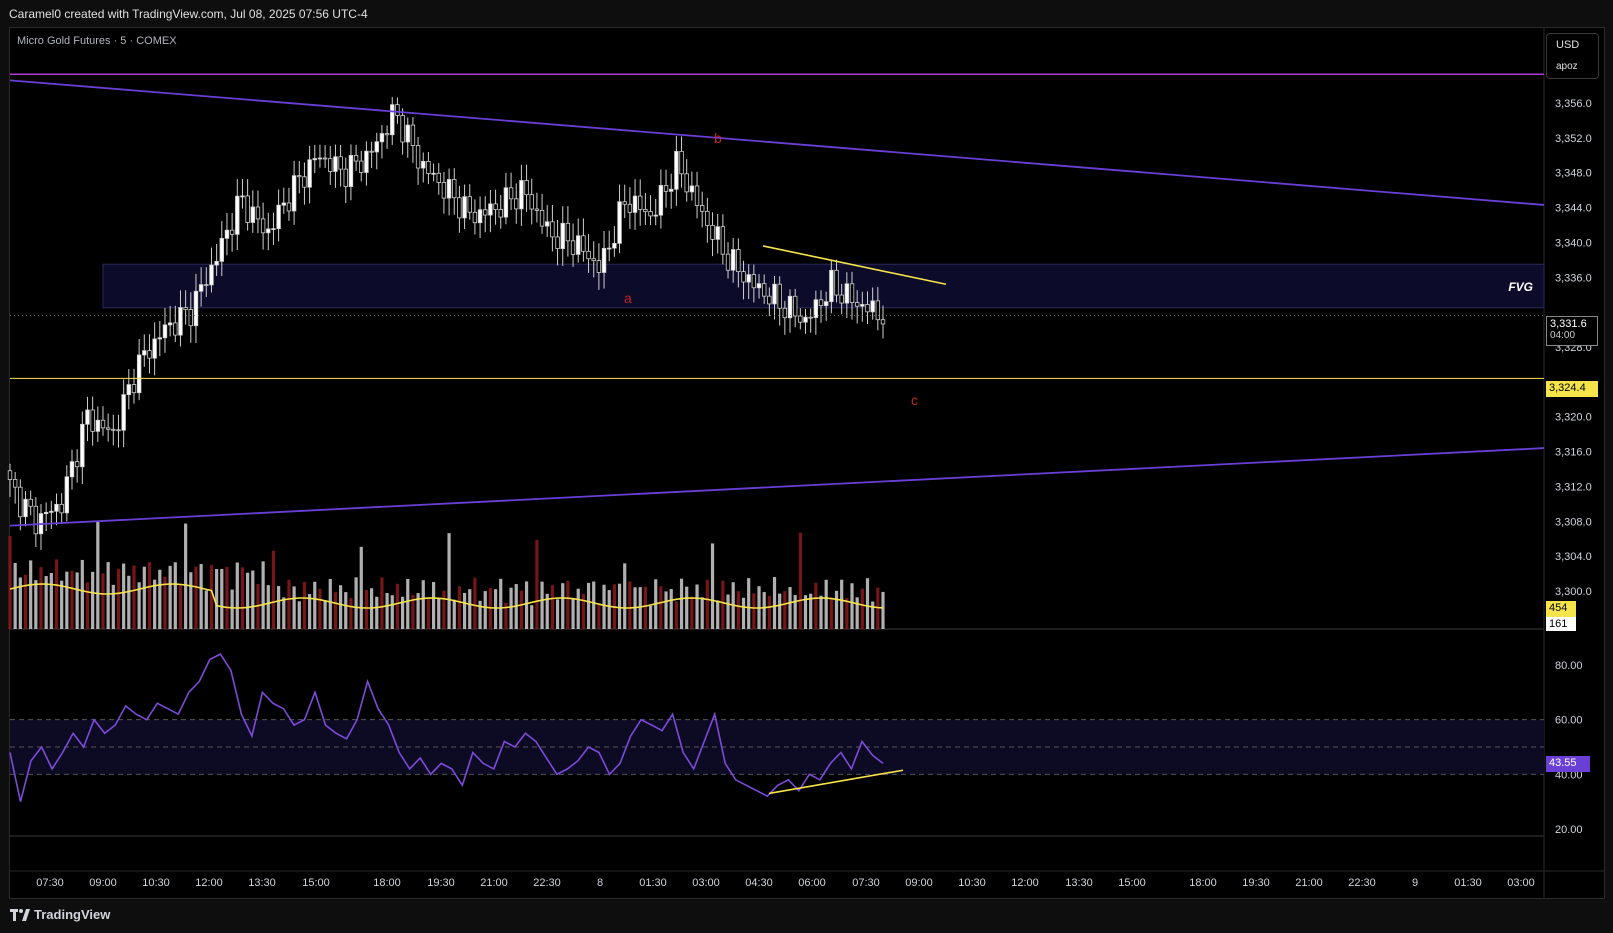 The height and width of the screenshot is (933, 1613). What do you see at coordinates (1573, 209) in the screenshot?
I see `price-axis-label: 3,344.0` at bounding box center [1573, 209].